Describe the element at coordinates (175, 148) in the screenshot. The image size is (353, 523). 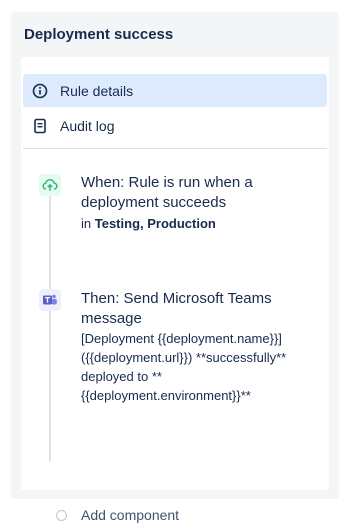
I see `divider` at that location.